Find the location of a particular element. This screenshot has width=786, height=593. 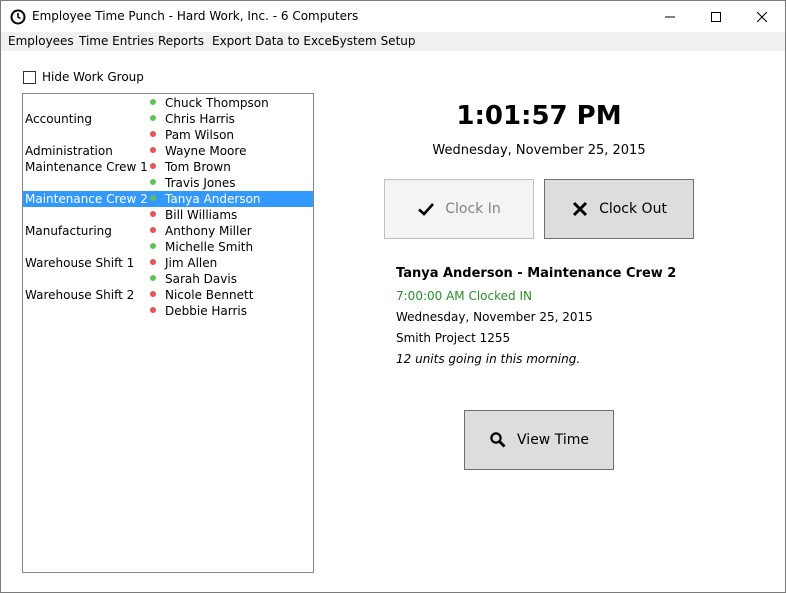

detail-status: 7:00:00 AM Clocked IN is located at coordinates (464, 296).